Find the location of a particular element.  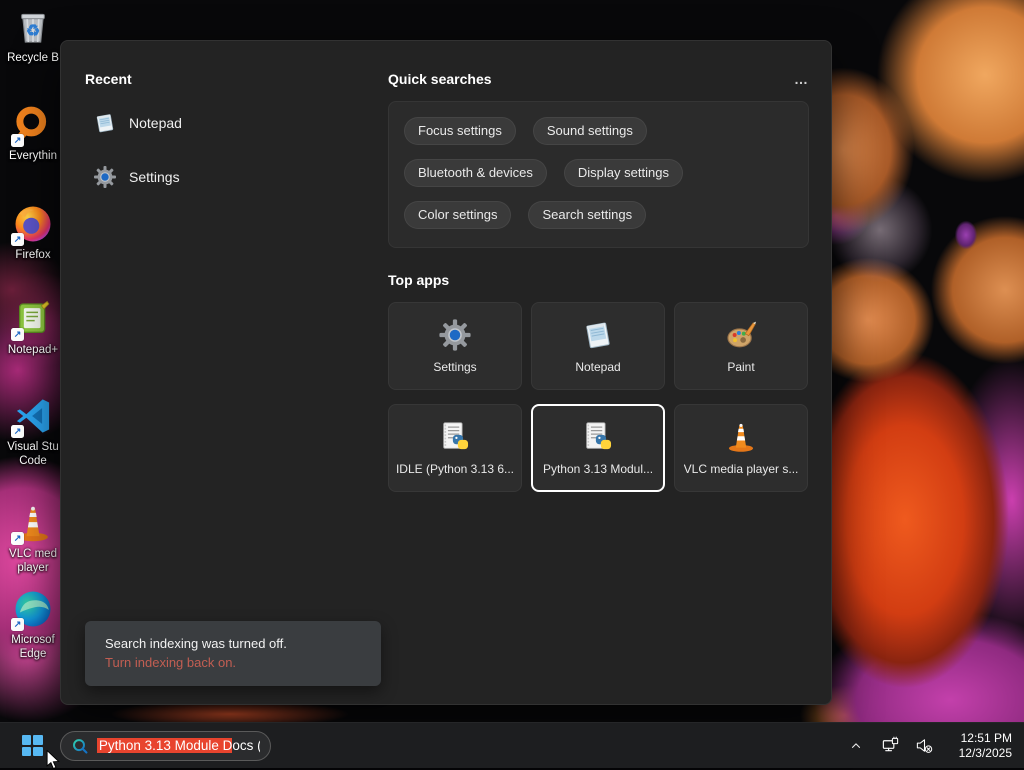

desktop-icon-label: Code is located at coordinates (33, 461).